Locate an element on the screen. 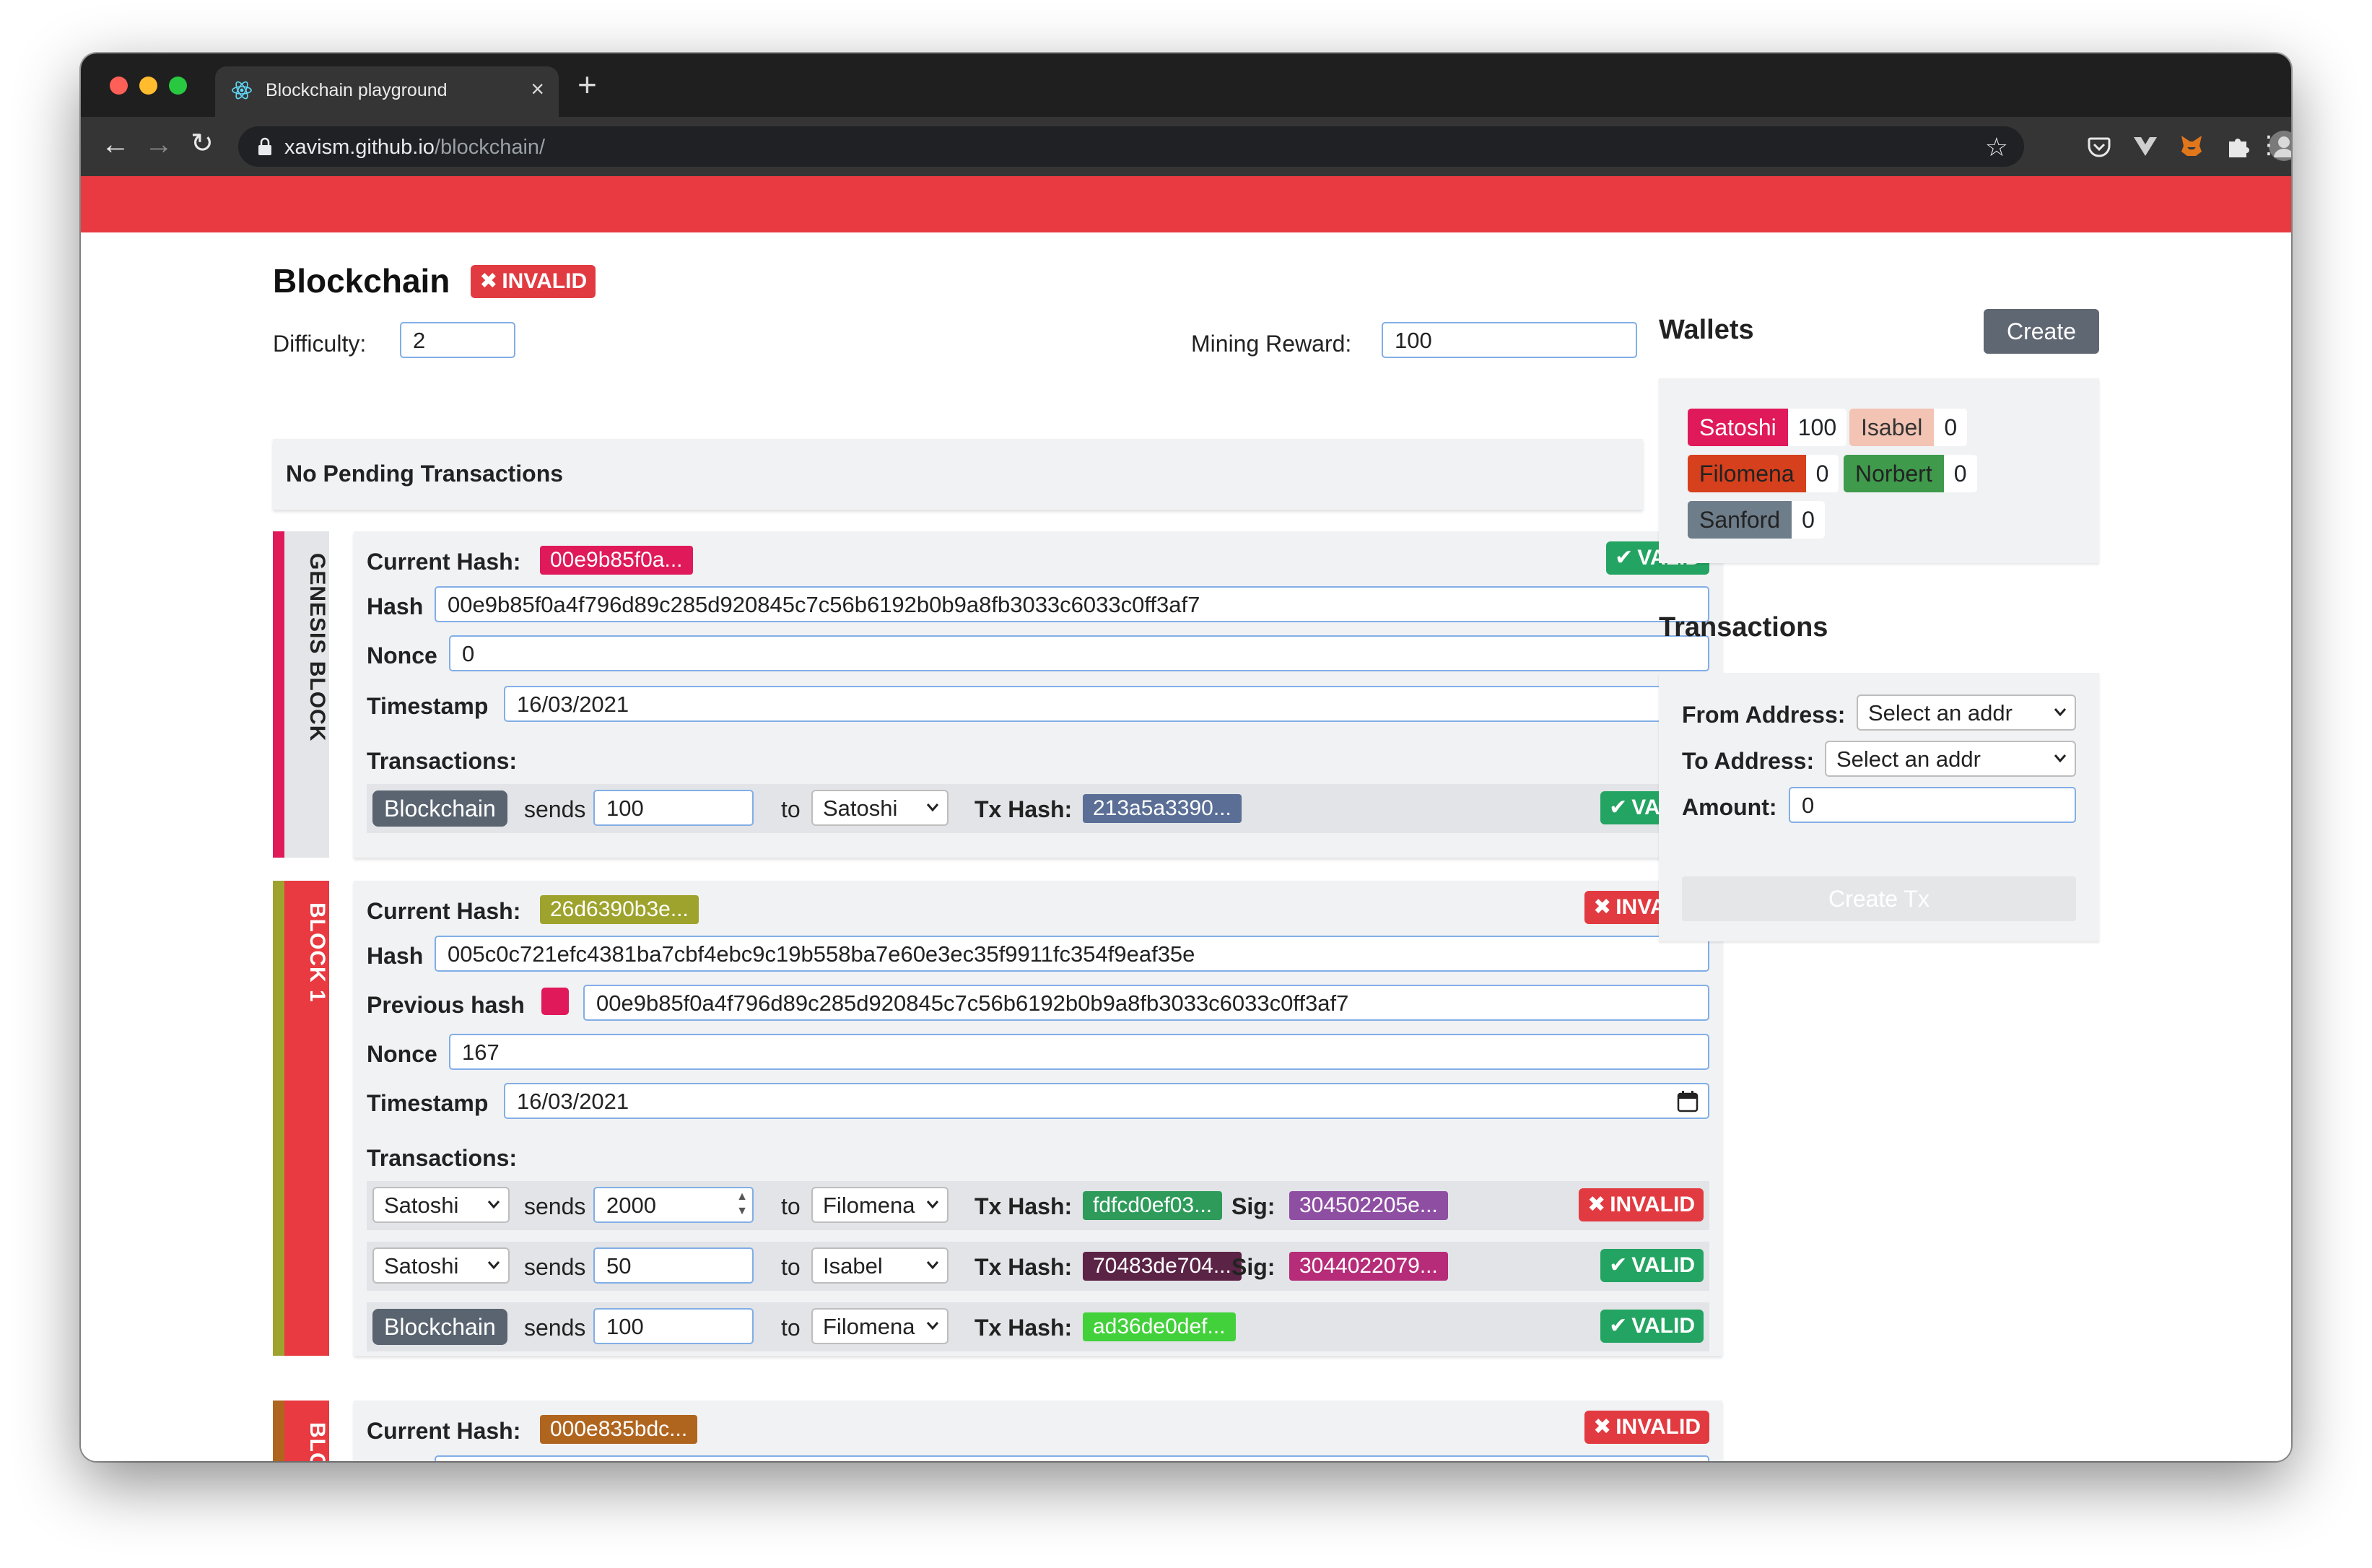 This screenshot has height=1568, width=2372. page-title: Blockchain ✖ INVALID is located at coordinates (435, 280).